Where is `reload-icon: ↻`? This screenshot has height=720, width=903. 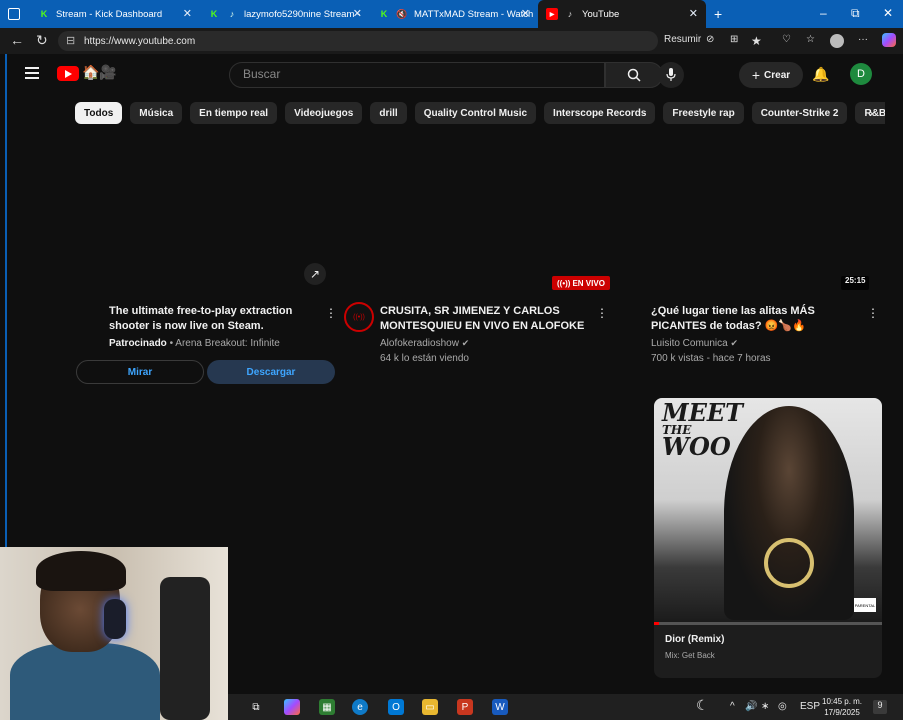
reload-icon: ↻ is located at coordinates (42, 40).